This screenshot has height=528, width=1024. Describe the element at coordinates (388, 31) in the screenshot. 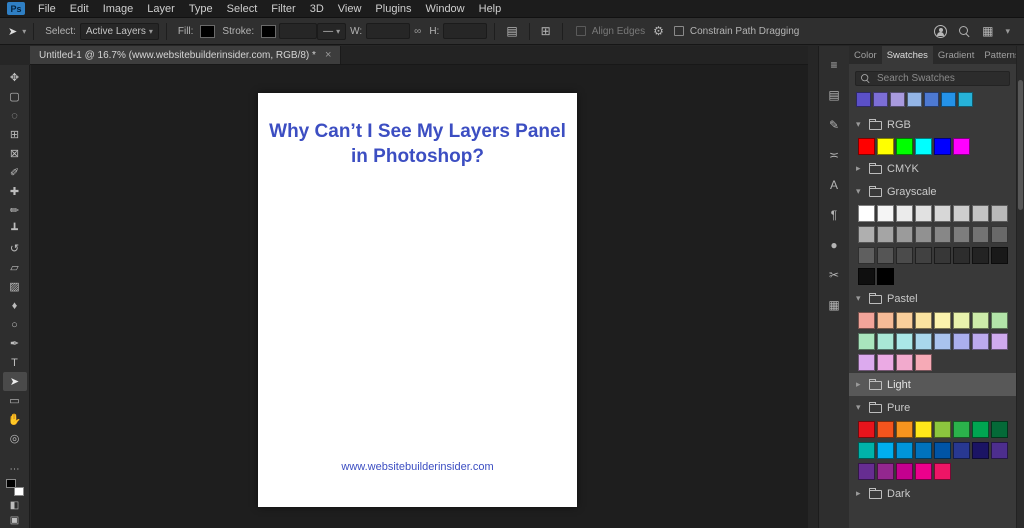

I see `width-field` at that location.